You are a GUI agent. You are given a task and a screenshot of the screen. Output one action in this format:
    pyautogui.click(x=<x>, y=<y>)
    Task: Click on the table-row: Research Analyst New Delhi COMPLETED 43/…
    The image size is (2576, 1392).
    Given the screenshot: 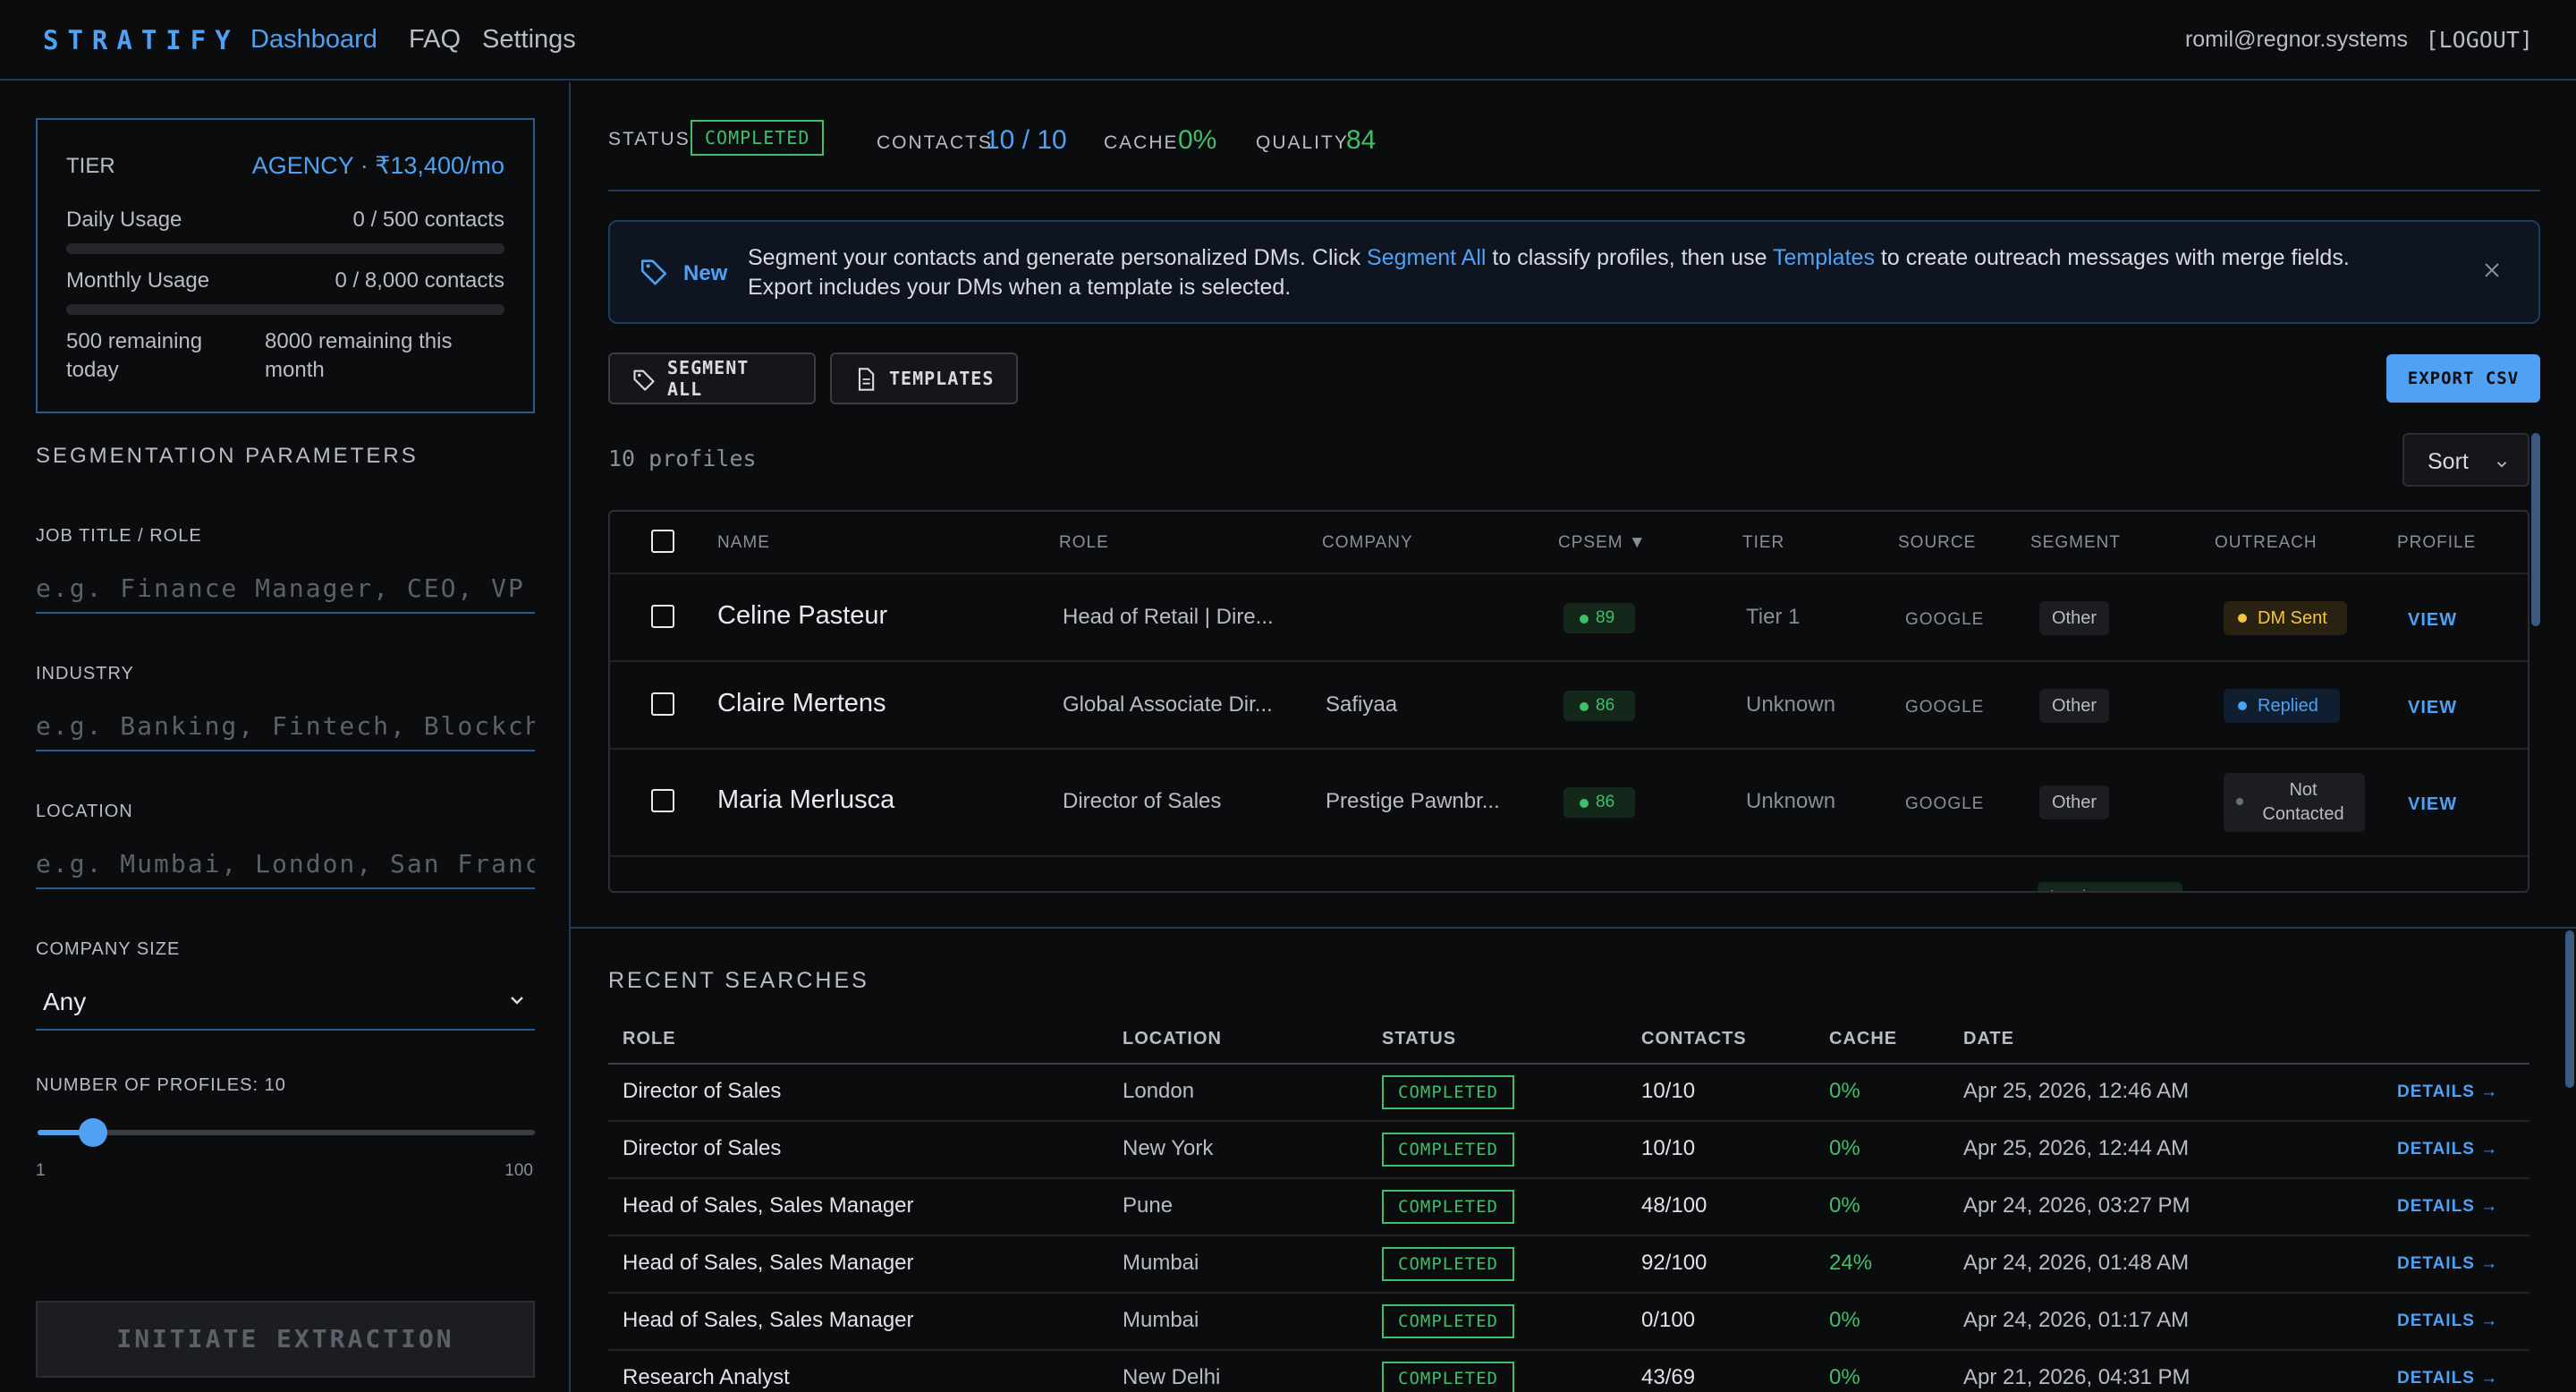 What is the action you would take?
    pyautogui.click(x=1568, y=1371)
    